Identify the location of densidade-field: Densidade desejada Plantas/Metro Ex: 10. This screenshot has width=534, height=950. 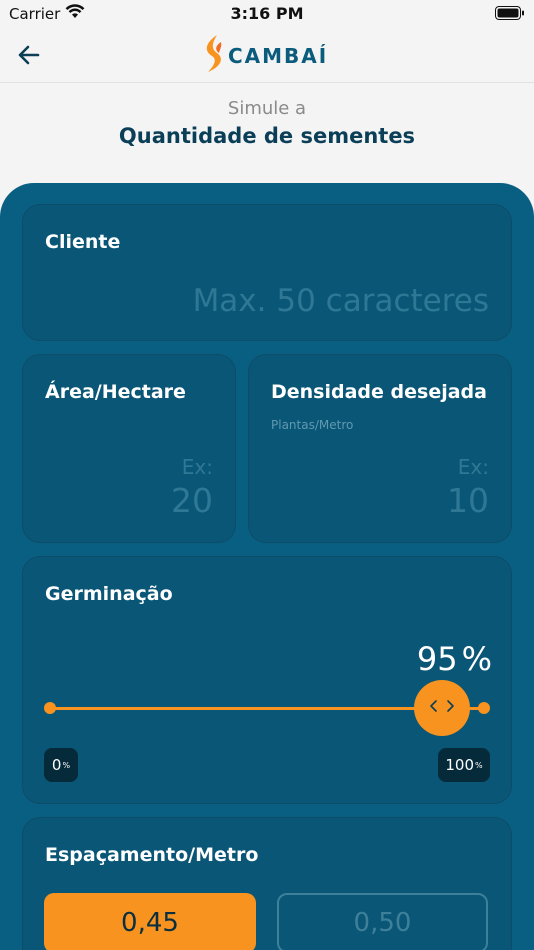
(380, 448).